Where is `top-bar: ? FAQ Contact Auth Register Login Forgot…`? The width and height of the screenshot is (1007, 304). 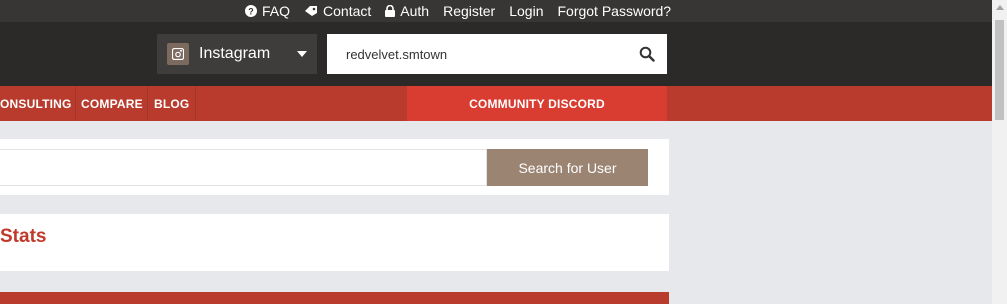
top-bar: ? FAQ Contact Auth Register Login Forgot… is located at coordinates (496, 11).